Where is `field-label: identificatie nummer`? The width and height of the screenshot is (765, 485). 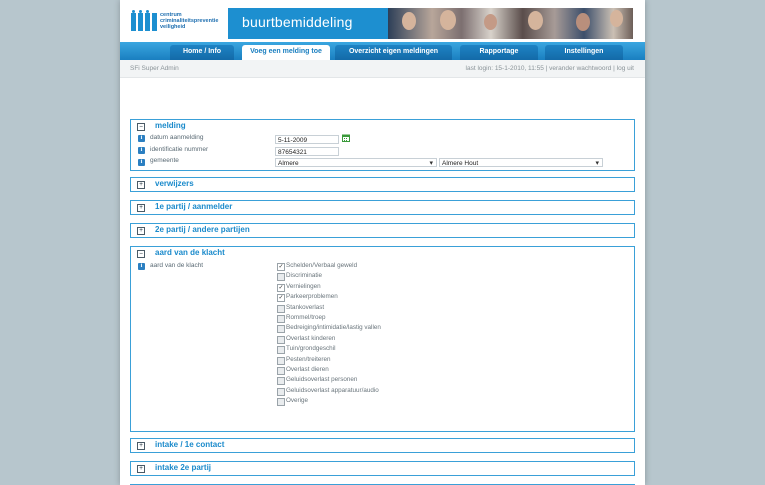
field-label: identificatie nummer is located at coordinates (179, 149).